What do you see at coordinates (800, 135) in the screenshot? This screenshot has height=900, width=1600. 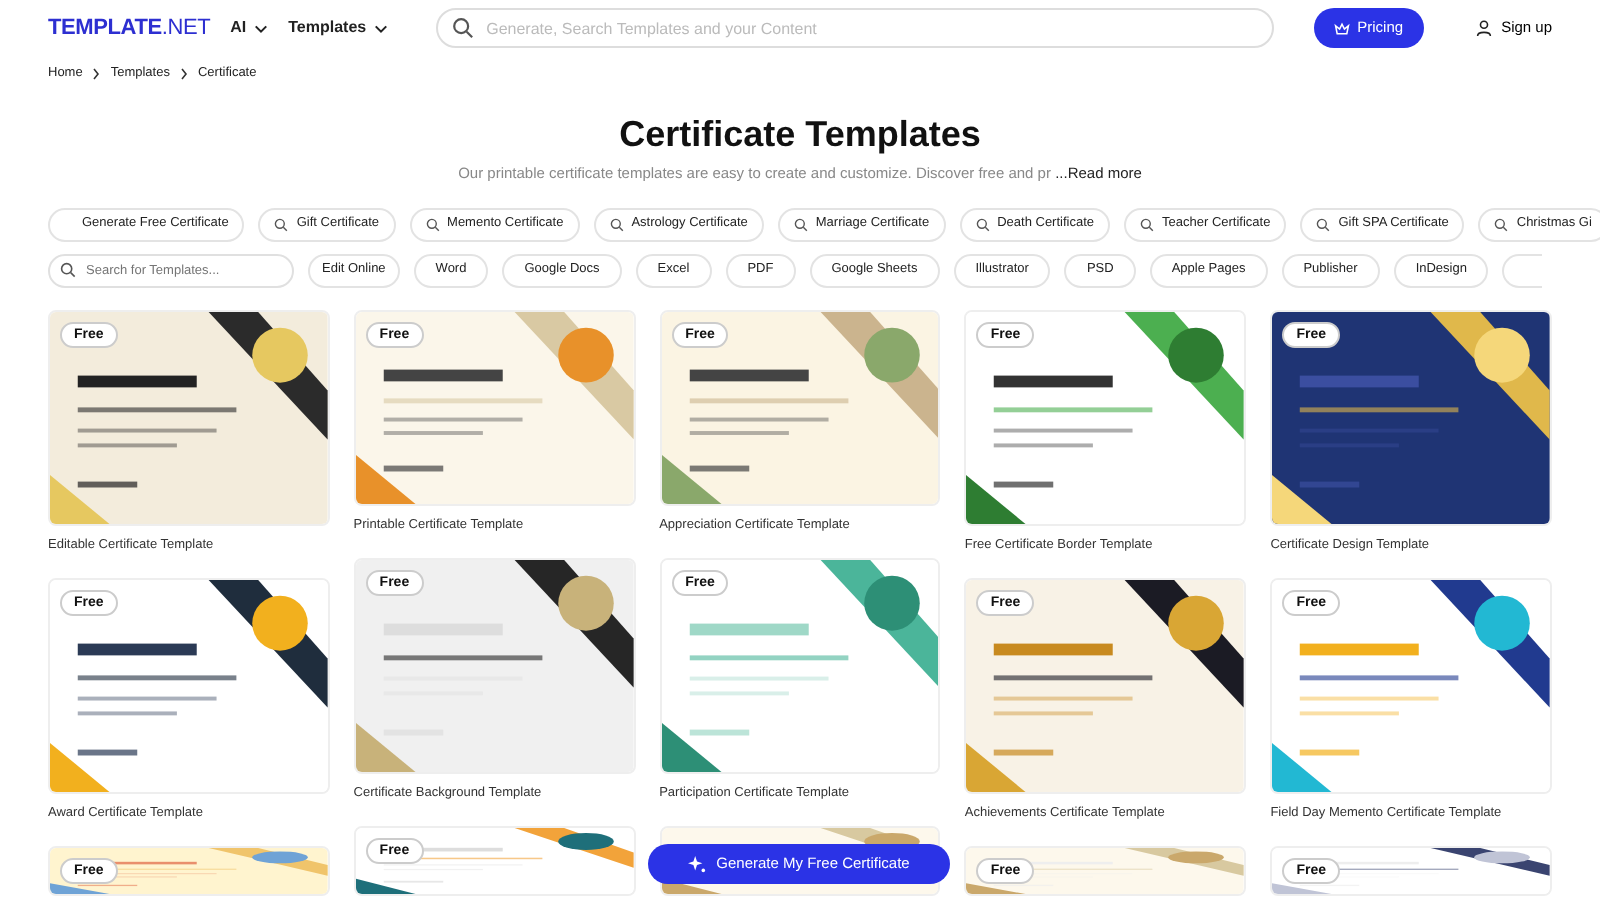 I see `page-title: Certificate Templates` at bounding box center [800, 135].